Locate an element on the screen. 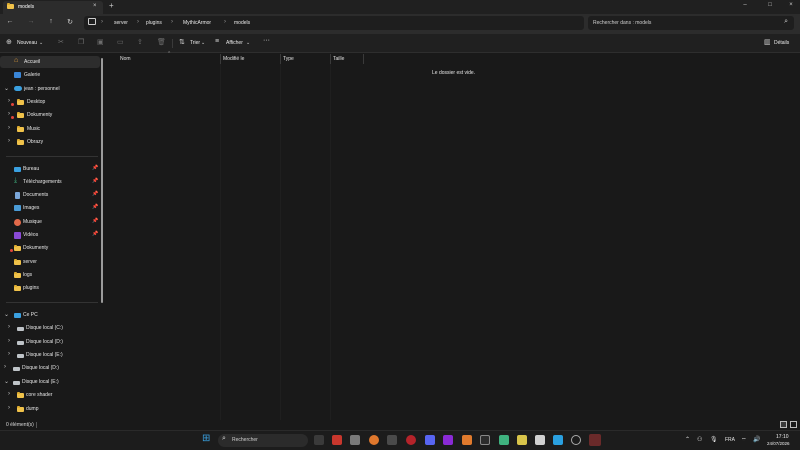 Image resolution: width=800 pixels, height=450 pixels. sidebar-item-obrazy: › Obrazy is located at coordinates (50, 142).